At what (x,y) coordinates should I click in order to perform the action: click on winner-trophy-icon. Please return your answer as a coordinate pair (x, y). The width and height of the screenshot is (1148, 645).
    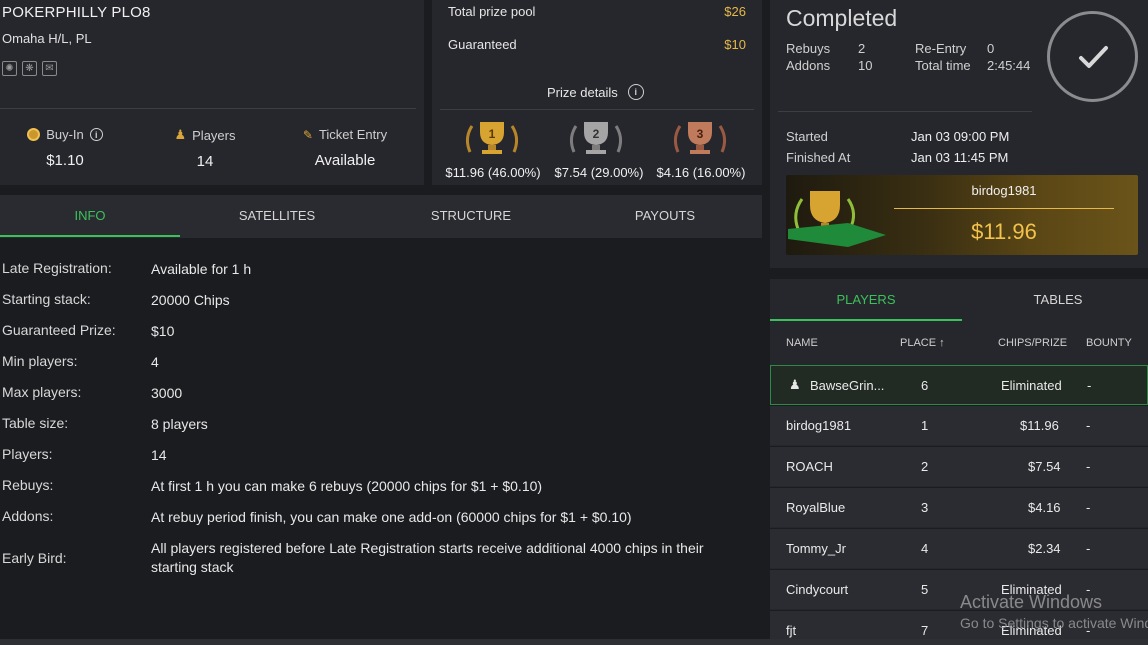
    Looking at the image, I should click on (837, 219).